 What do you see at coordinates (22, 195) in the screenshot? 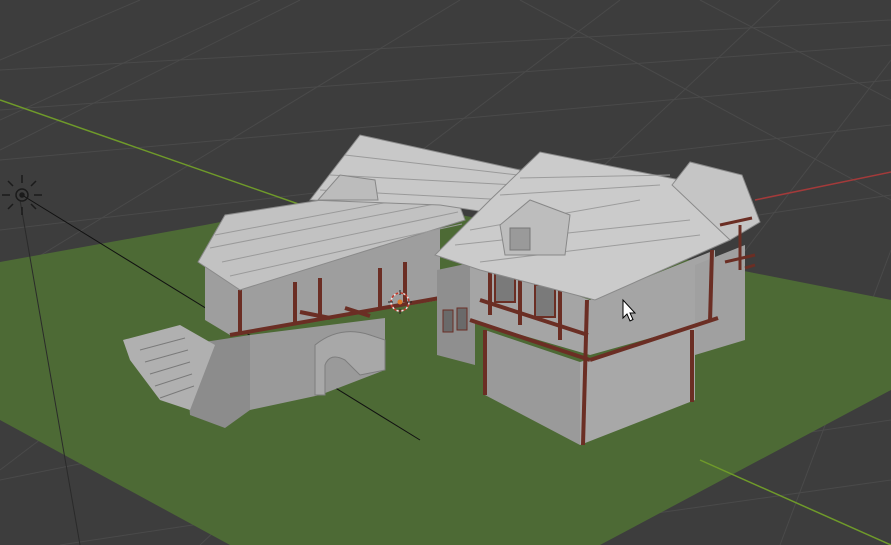
I see `sun-light-icon` at bounding box center [22, 195].